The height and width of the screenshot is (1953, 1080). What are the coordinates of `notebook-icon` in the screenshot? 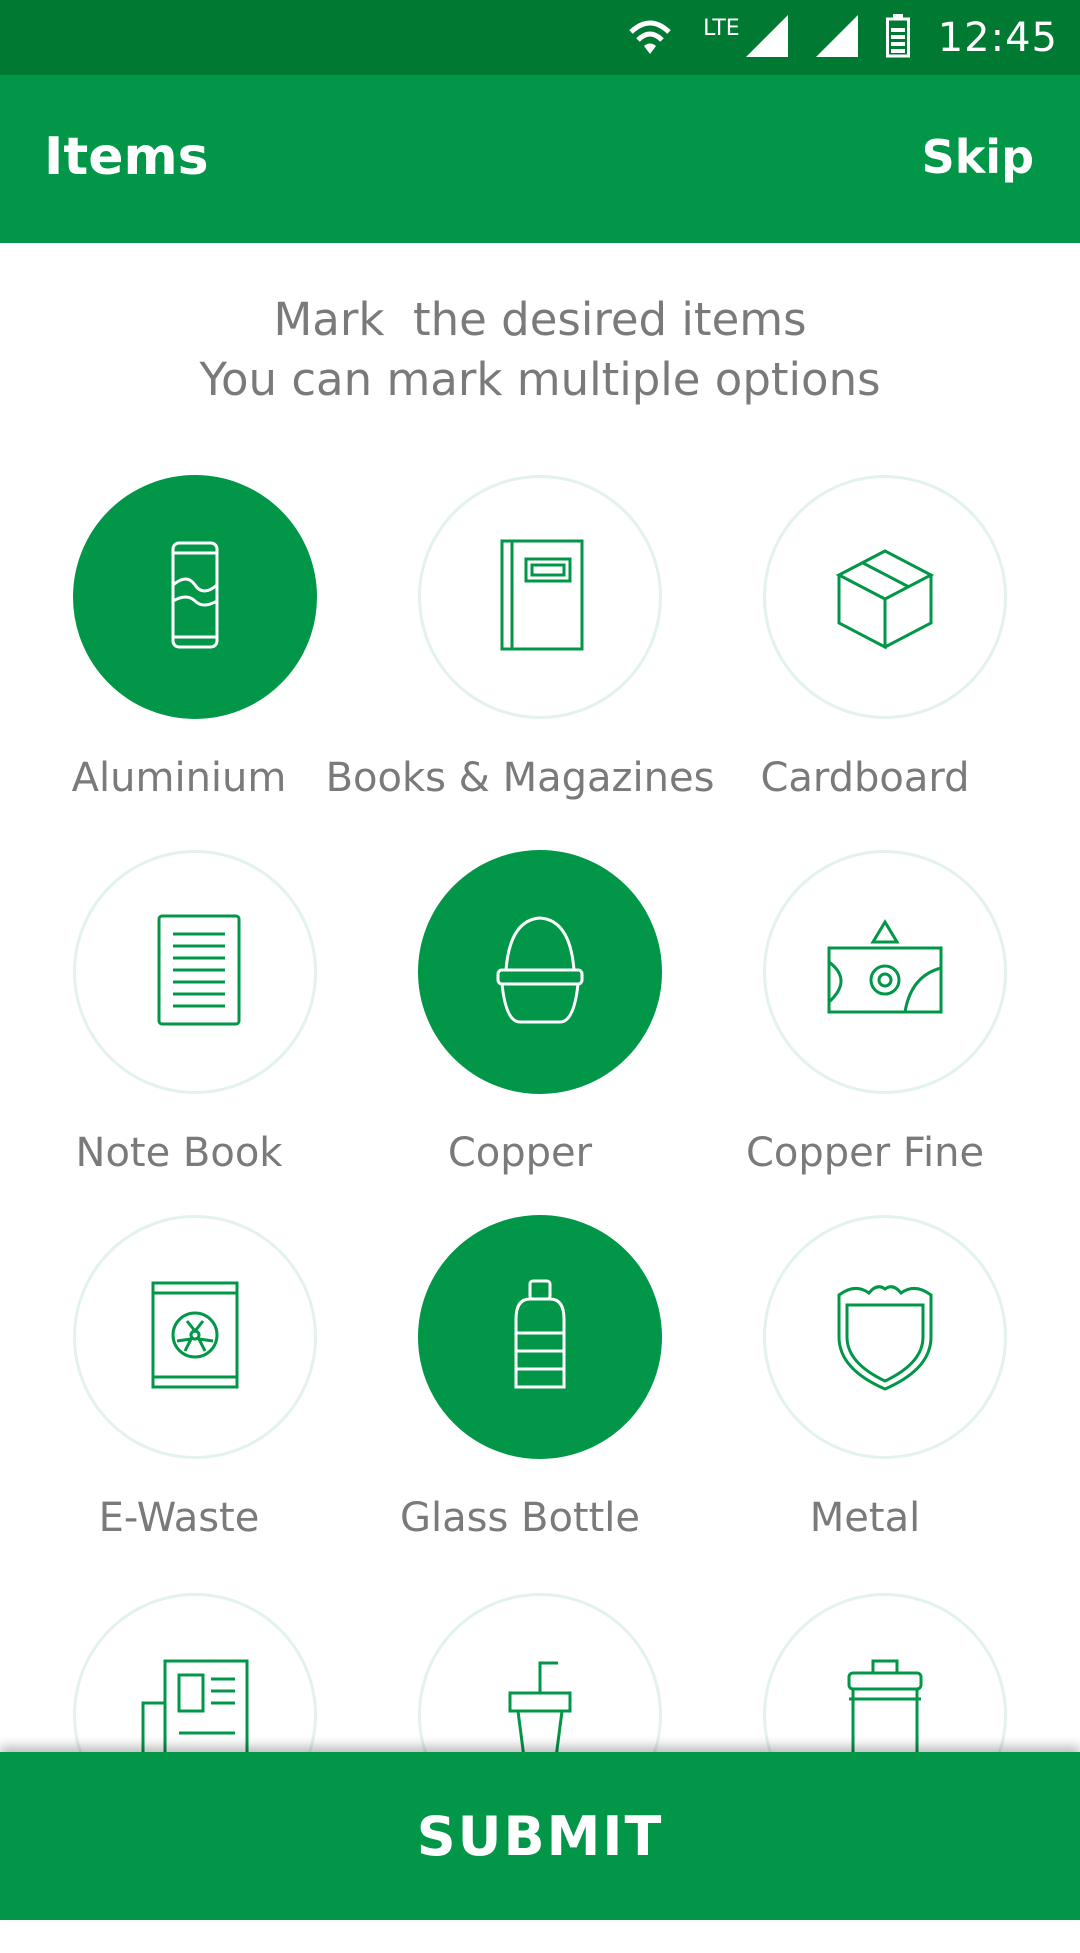 It's located at (195, 972).